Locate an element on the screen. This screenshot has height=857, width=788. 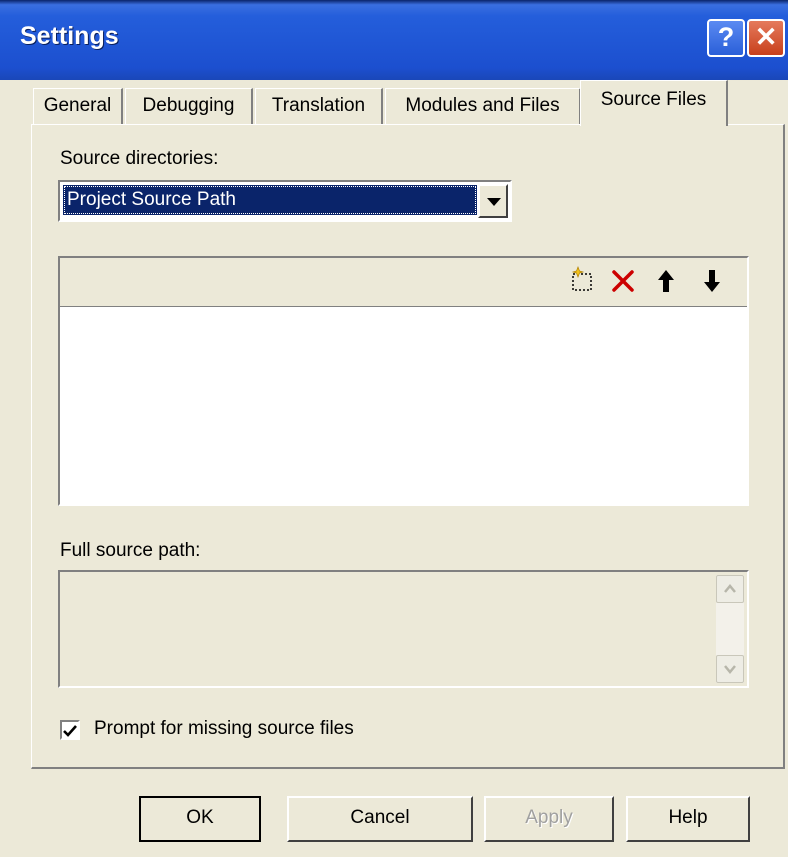
check-icon is located at coordinates (70, 731).